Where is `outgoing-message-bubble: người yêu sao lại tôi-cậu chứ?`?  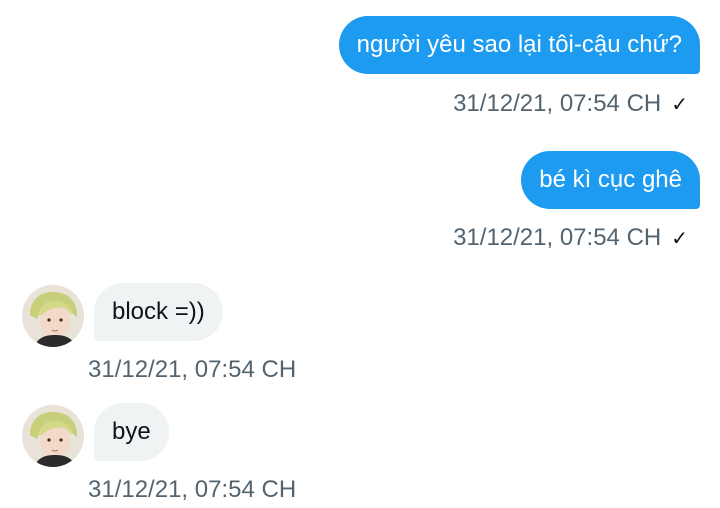
outgoing-message-bubble: người yêu sao lại tôi-cậu chứ? is located at coordinates (519, 45).